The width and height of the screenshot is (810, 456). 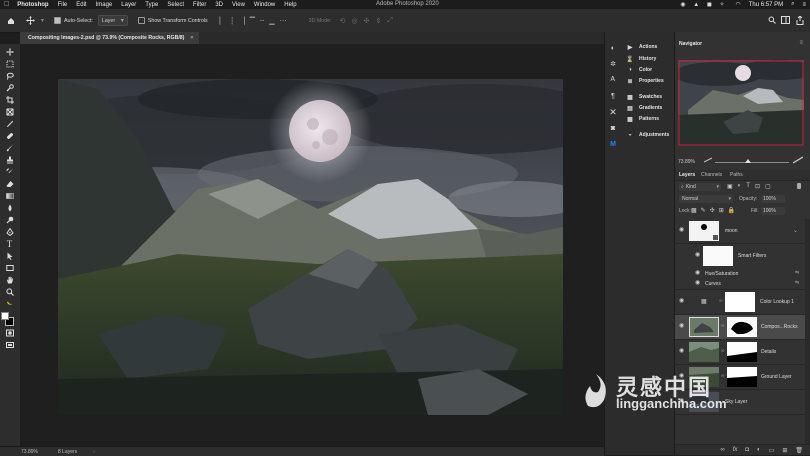 What do you see at coordinates (378, 21) in the screenshot?
I see `3d-slide-icon: ⇕` at bounding box center [378, 21].